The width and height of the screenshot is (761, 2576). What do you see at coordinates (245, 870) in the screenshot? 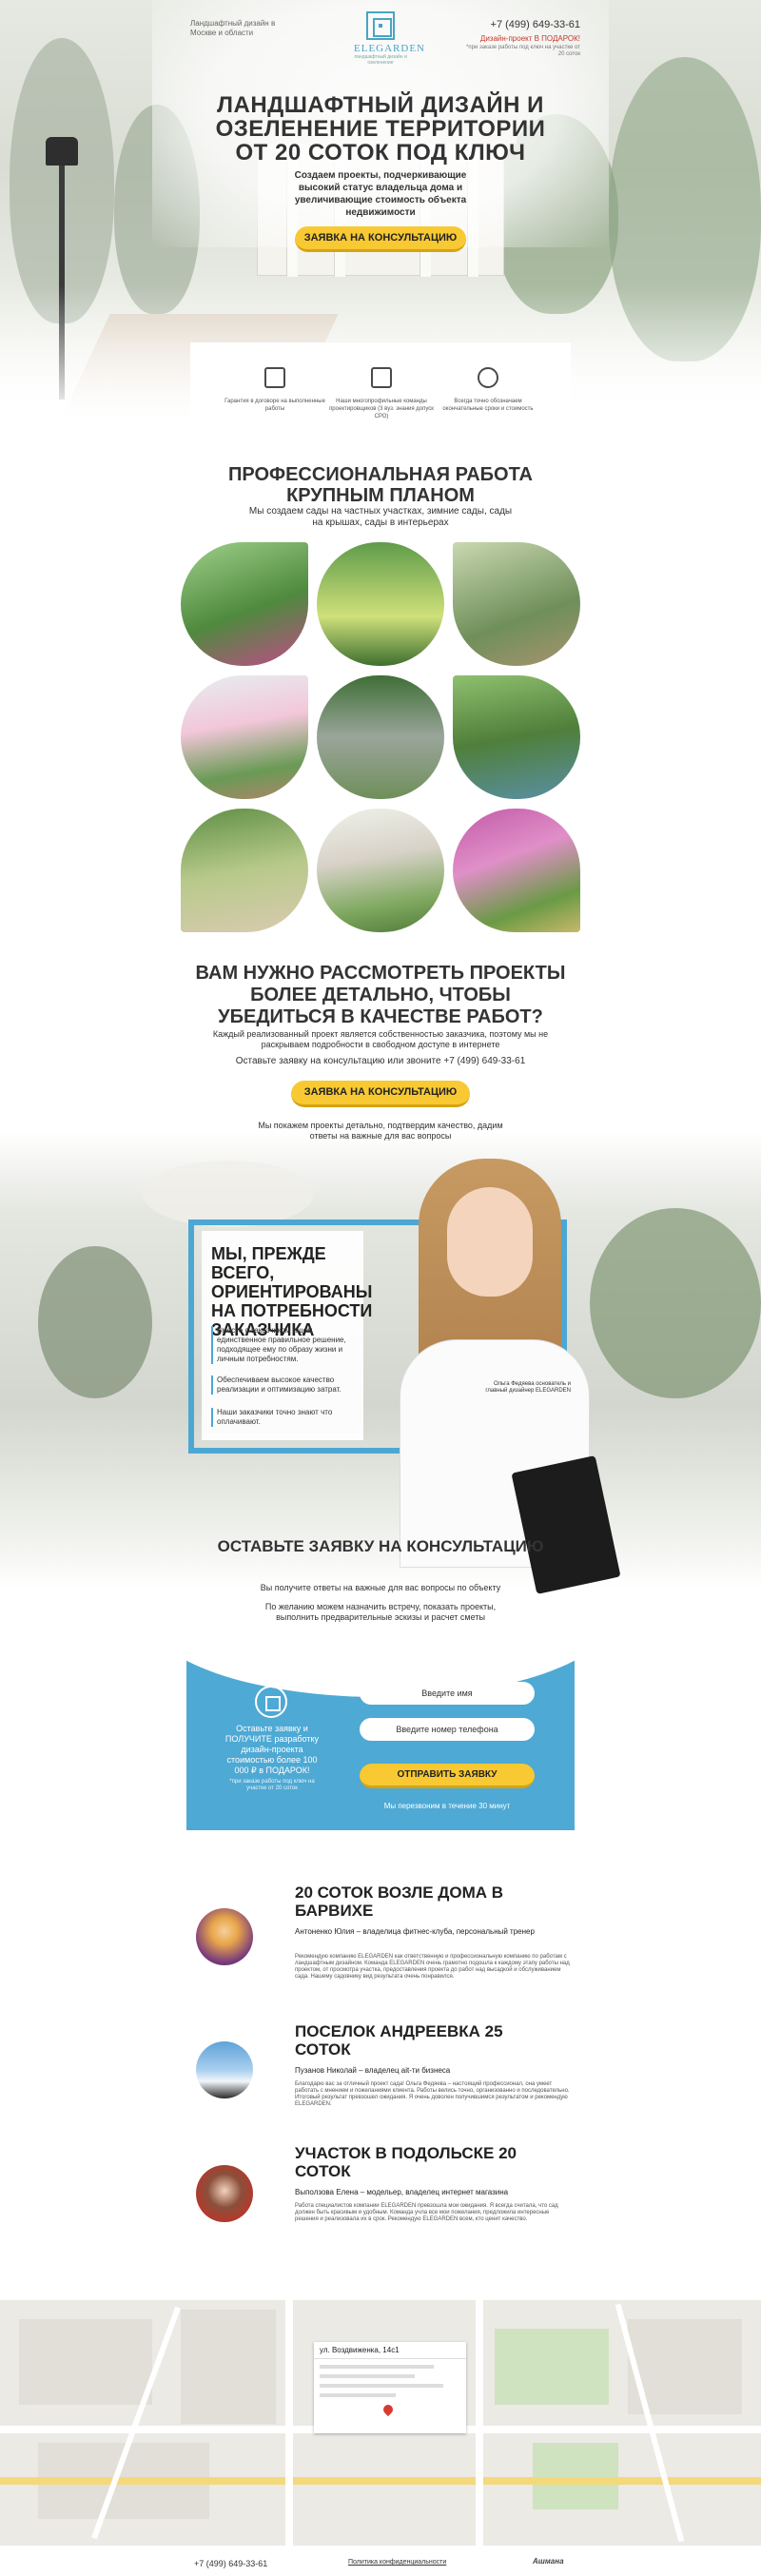
I see `gallery-photo-sundial` at bounding box center [245, 870].